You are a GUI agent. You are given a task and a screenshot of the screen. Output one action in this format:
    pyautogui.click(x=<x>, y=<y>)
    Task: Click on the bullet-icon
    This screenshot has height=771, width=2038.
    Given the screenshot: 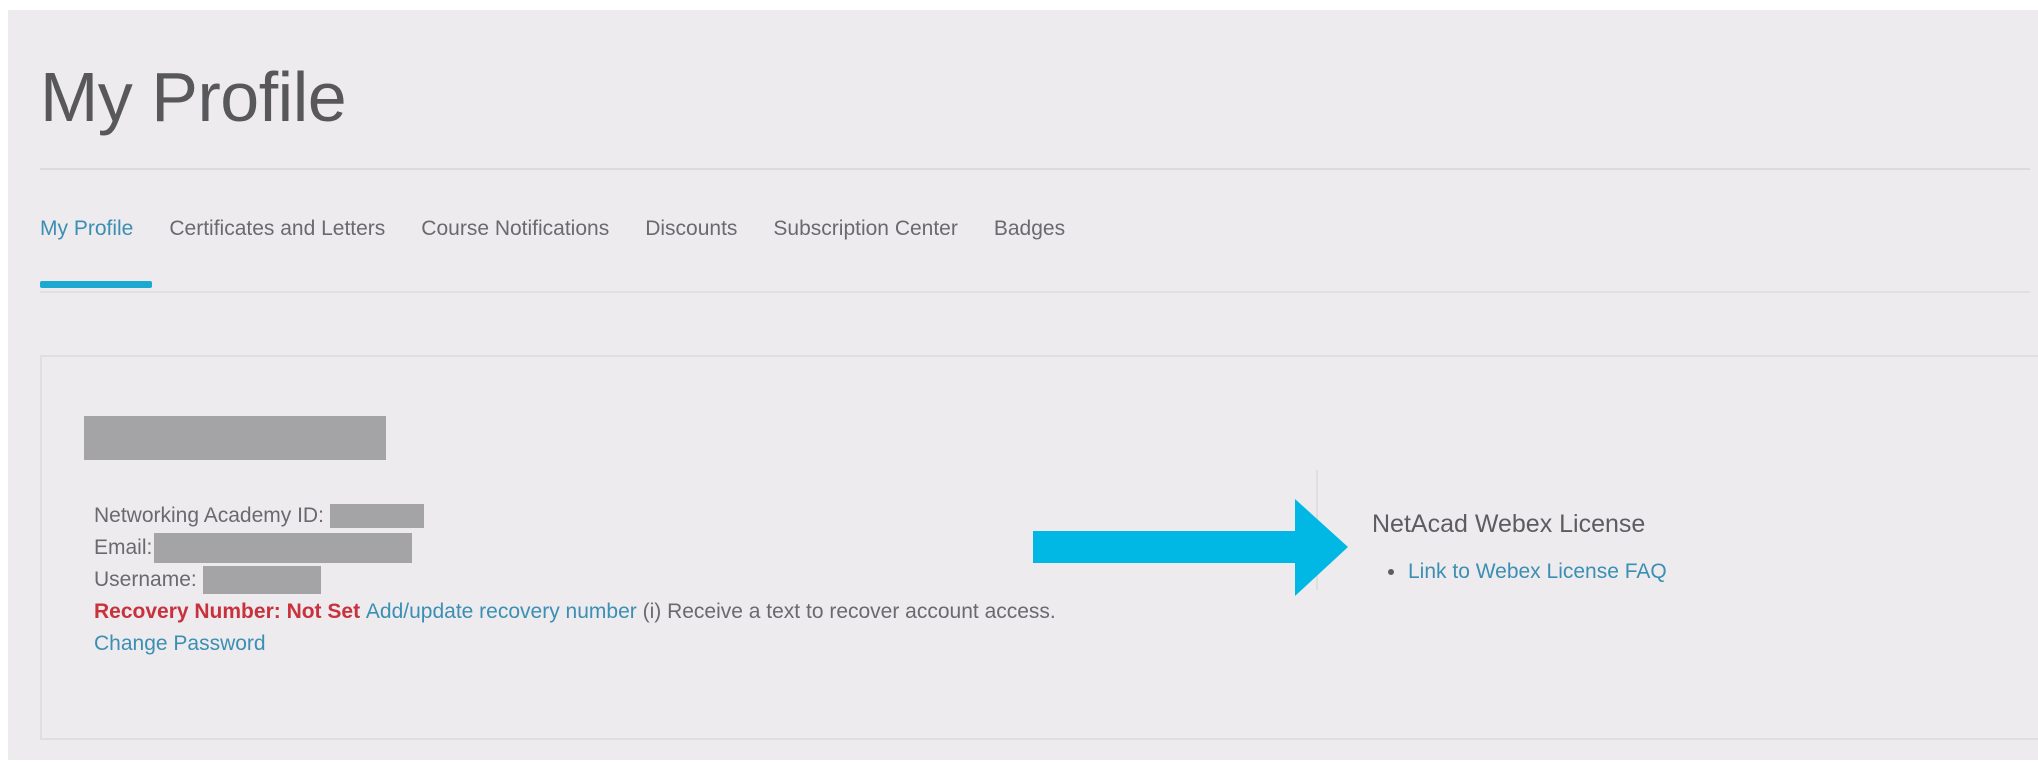 What is the action you would take?
    pyautogui.click(x=1391, y=572)
    